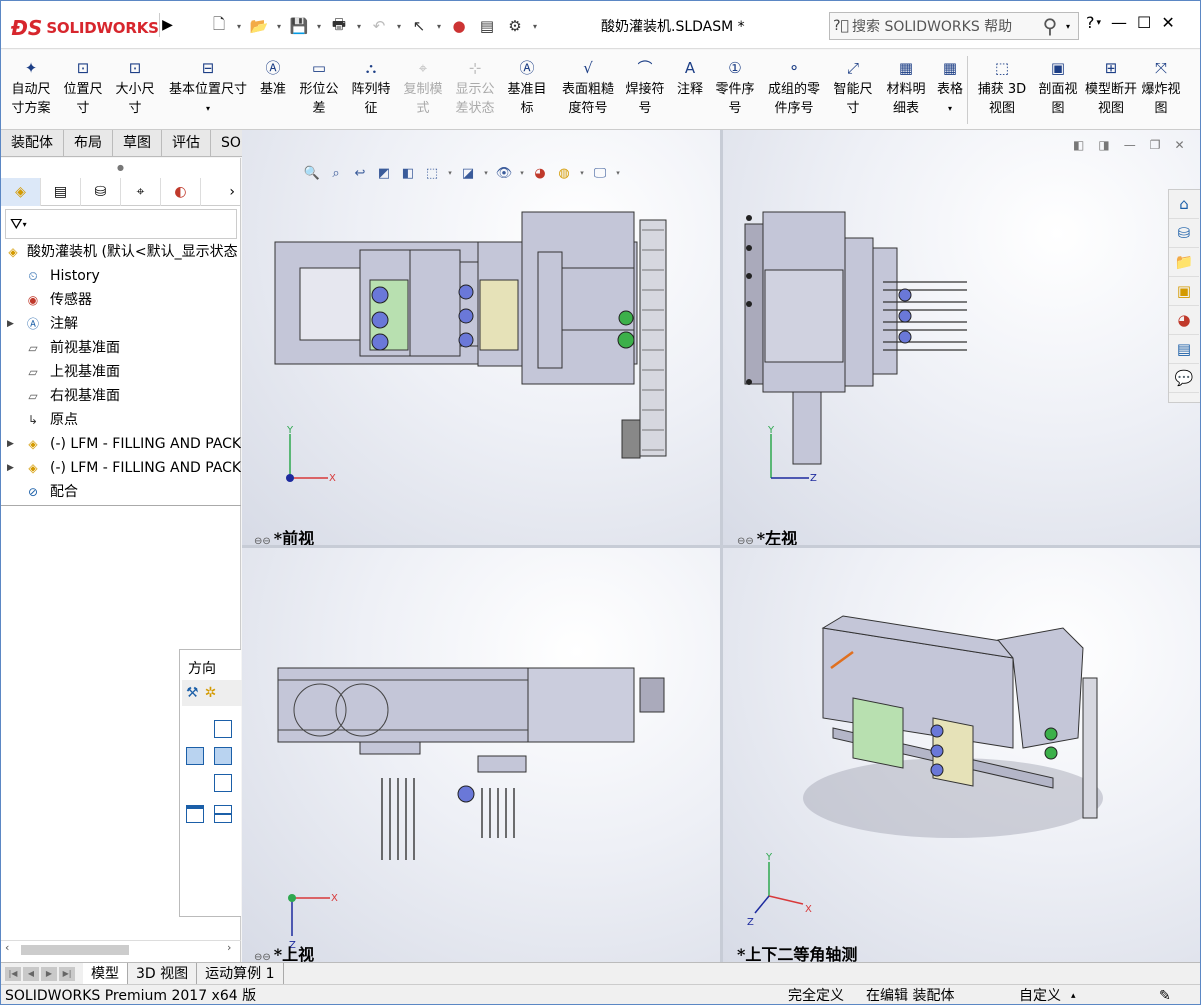 Image resolution: width=1201 pixels, height=1005 pixels. I want to click on viewport-horizontal-splitter, so click(721, 546).